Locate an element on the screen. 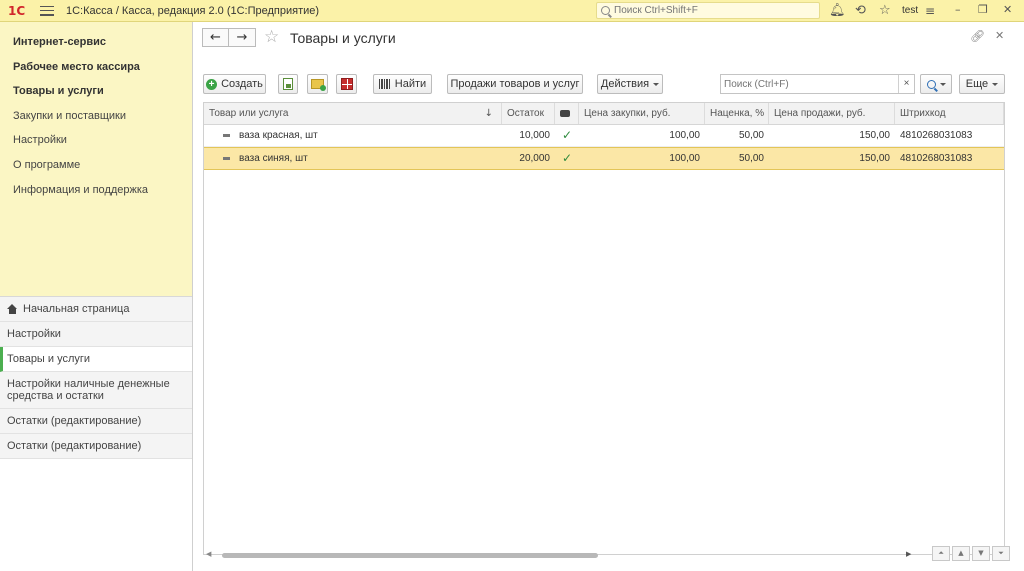  sales-button: Продажи товаров и услуг is located at coordinates (515, 84).